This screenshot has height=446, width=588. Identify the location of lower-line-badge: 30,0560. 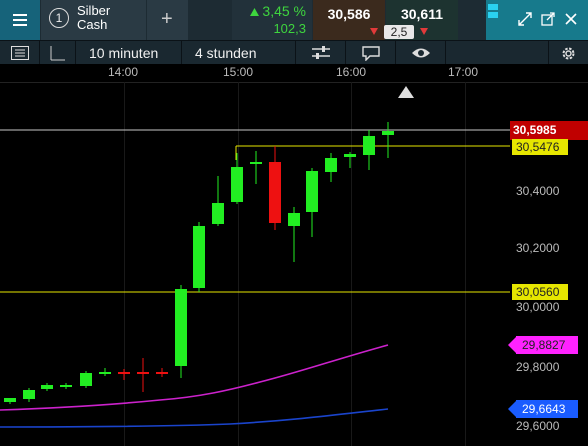
(540, 292).